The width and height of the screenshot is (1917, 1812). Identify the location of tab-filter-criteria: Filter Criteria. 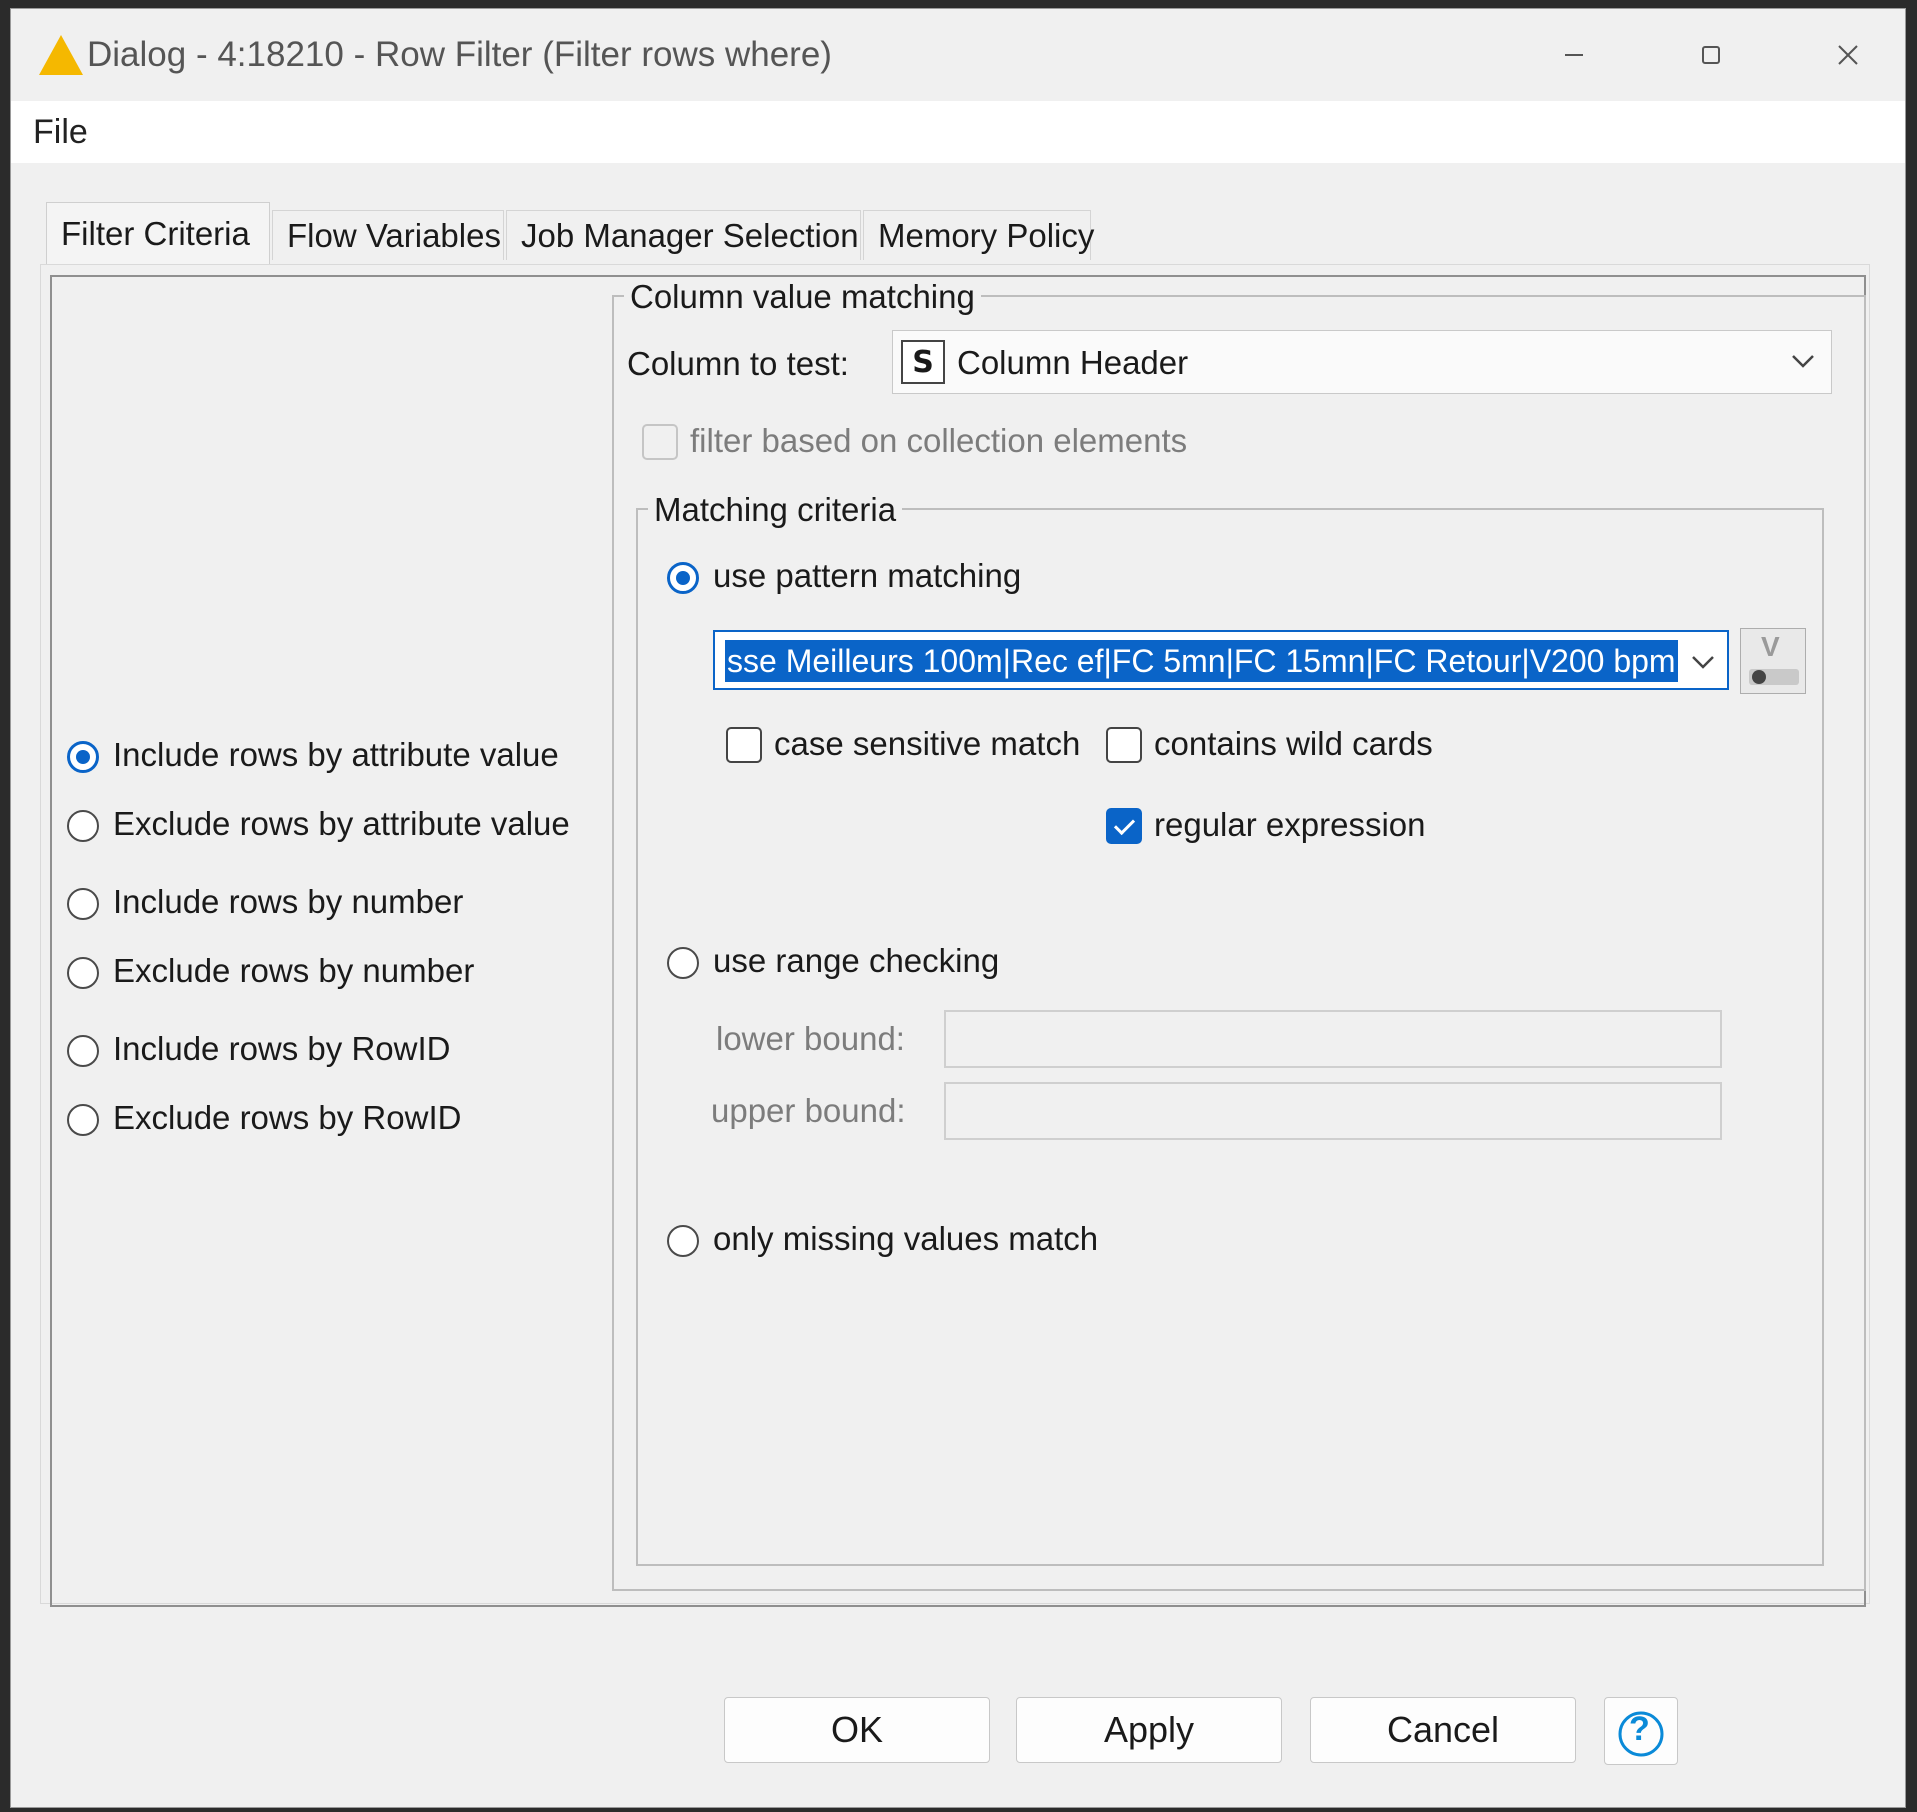
(158, 233).